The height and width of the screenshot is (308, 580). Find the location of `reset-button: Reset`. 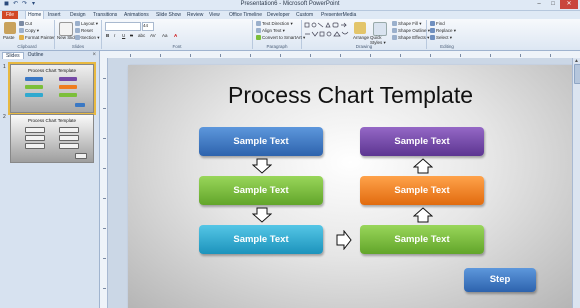

reset-button: Reset is located at coordinates (84, 31).